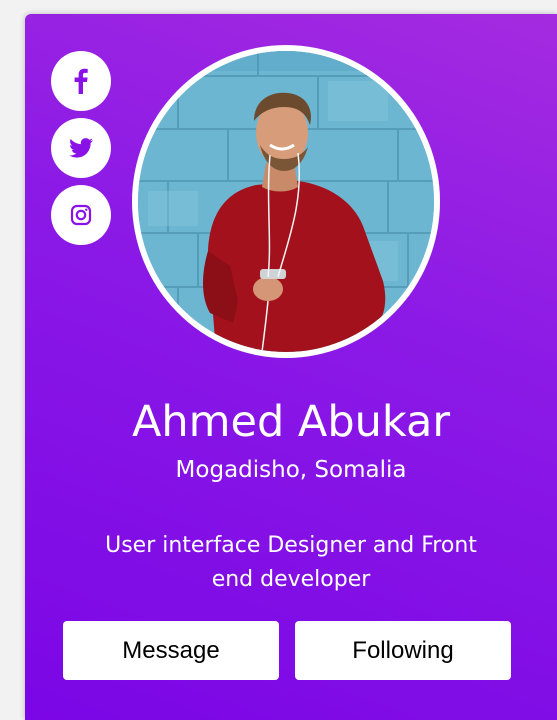  I want to click on following-button: Following, so click(403, 650).